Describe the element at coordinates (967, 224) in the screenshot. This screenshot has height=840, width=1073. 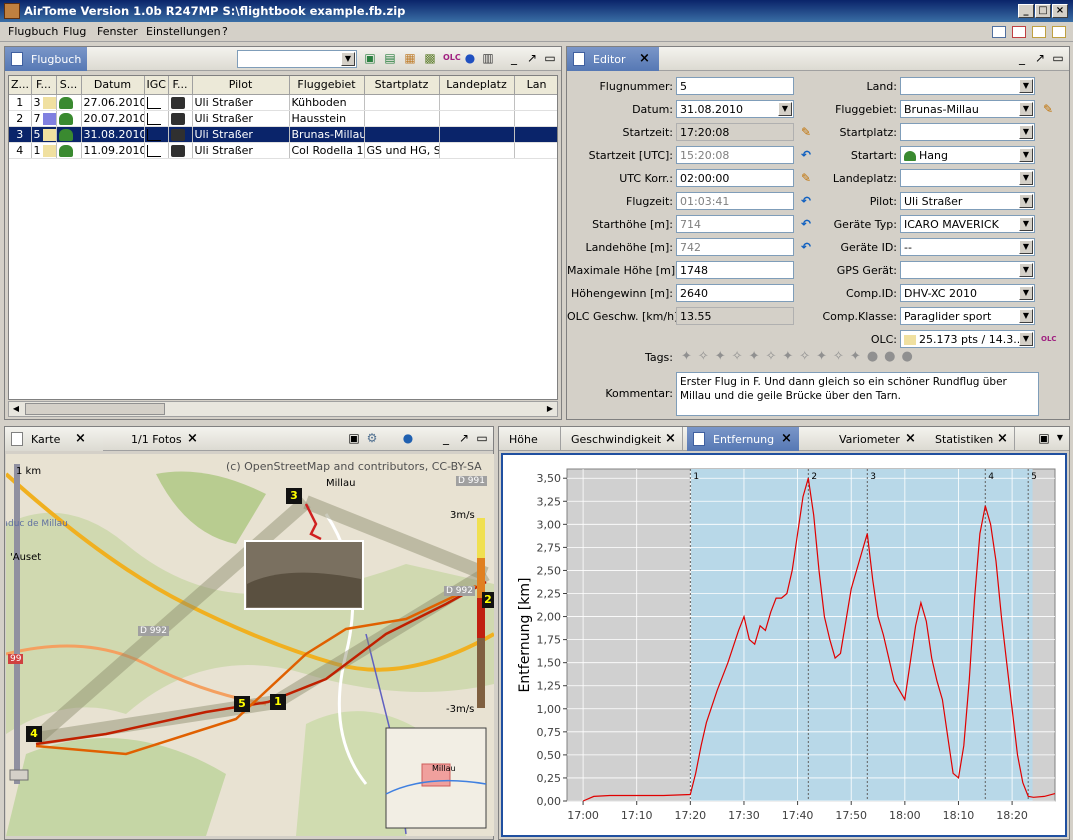
I see `editor-field-right-6: ICARO MAVERICK ▼` at that location.